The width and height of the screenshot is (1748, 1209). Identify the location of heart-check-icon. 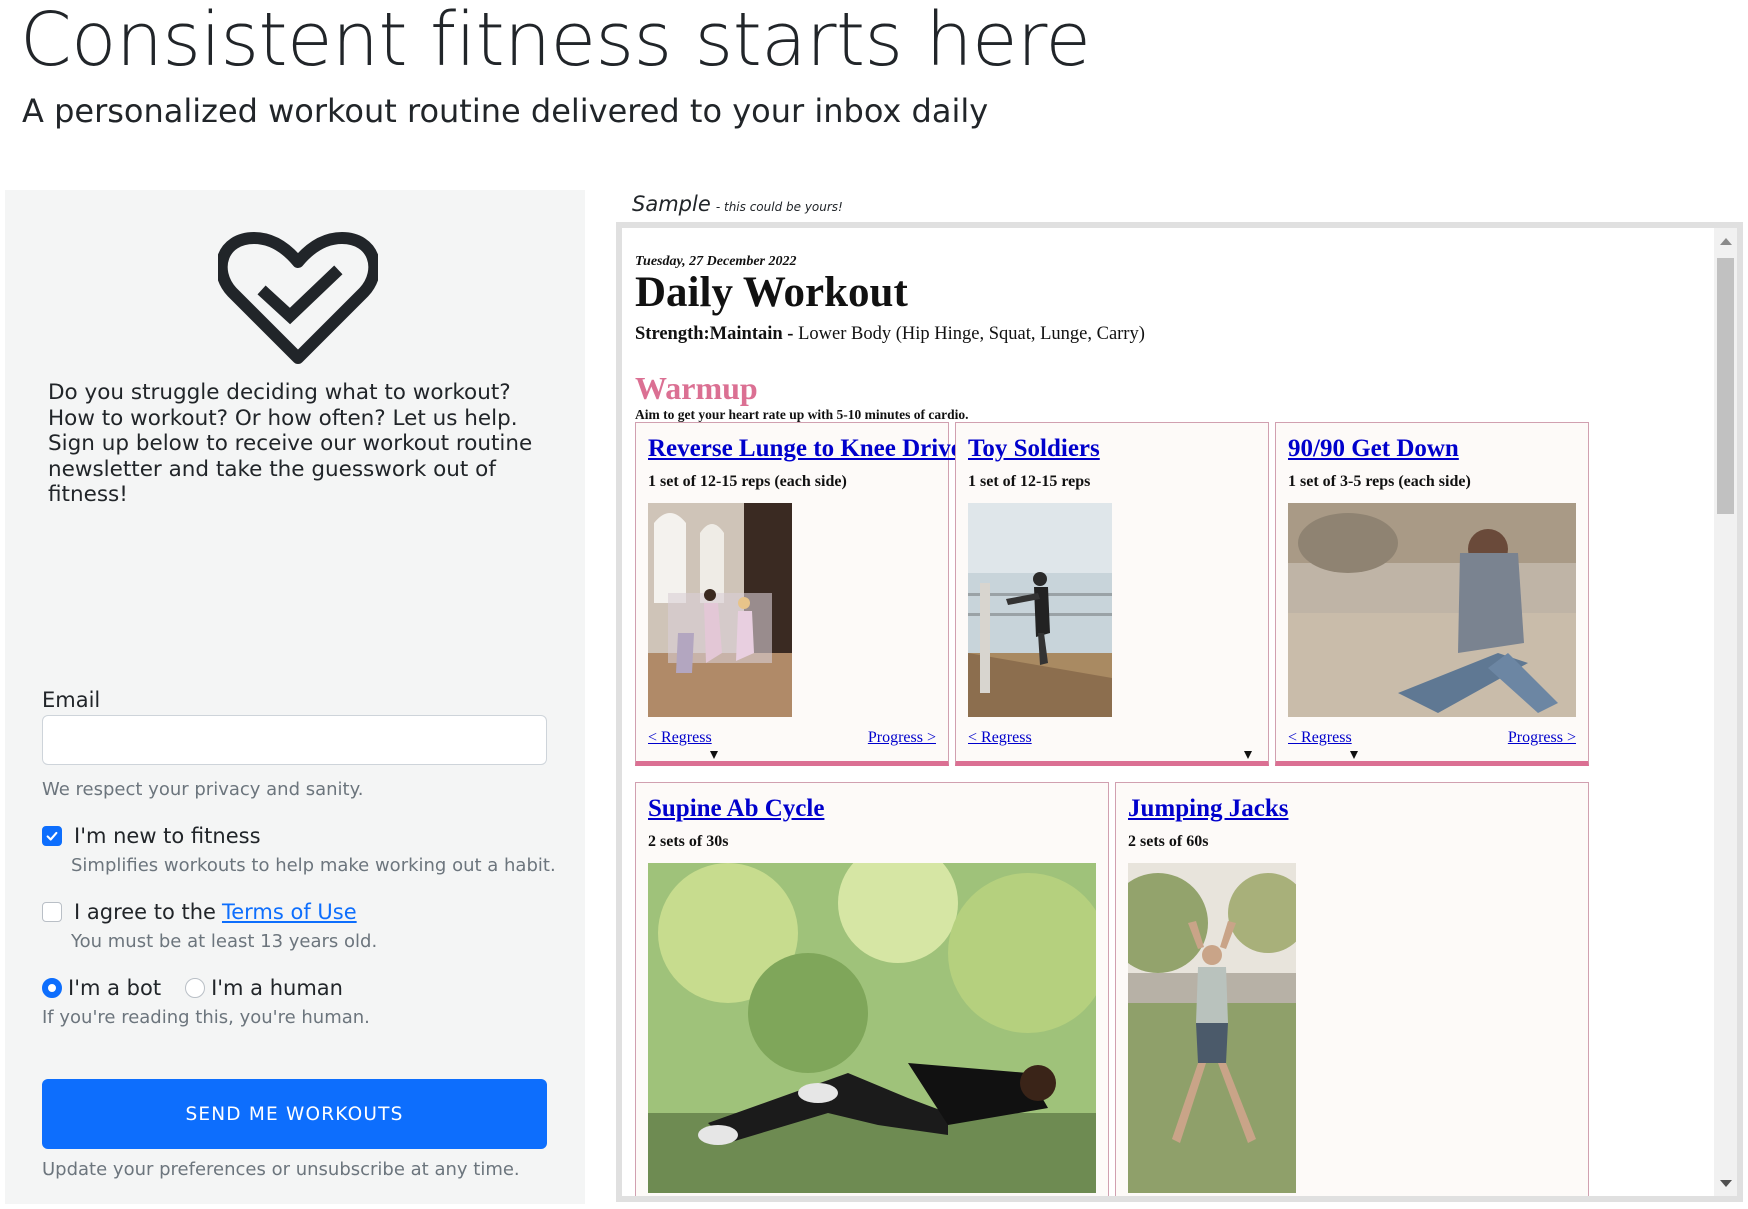
(298, 298).